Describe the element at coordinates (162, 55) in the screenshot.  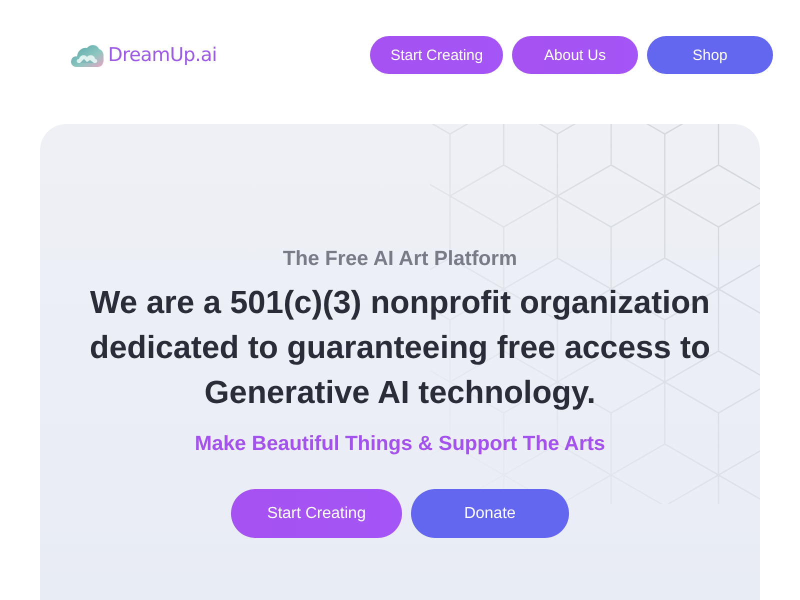
I see `logo-text: DreamUp.ai` at that location.